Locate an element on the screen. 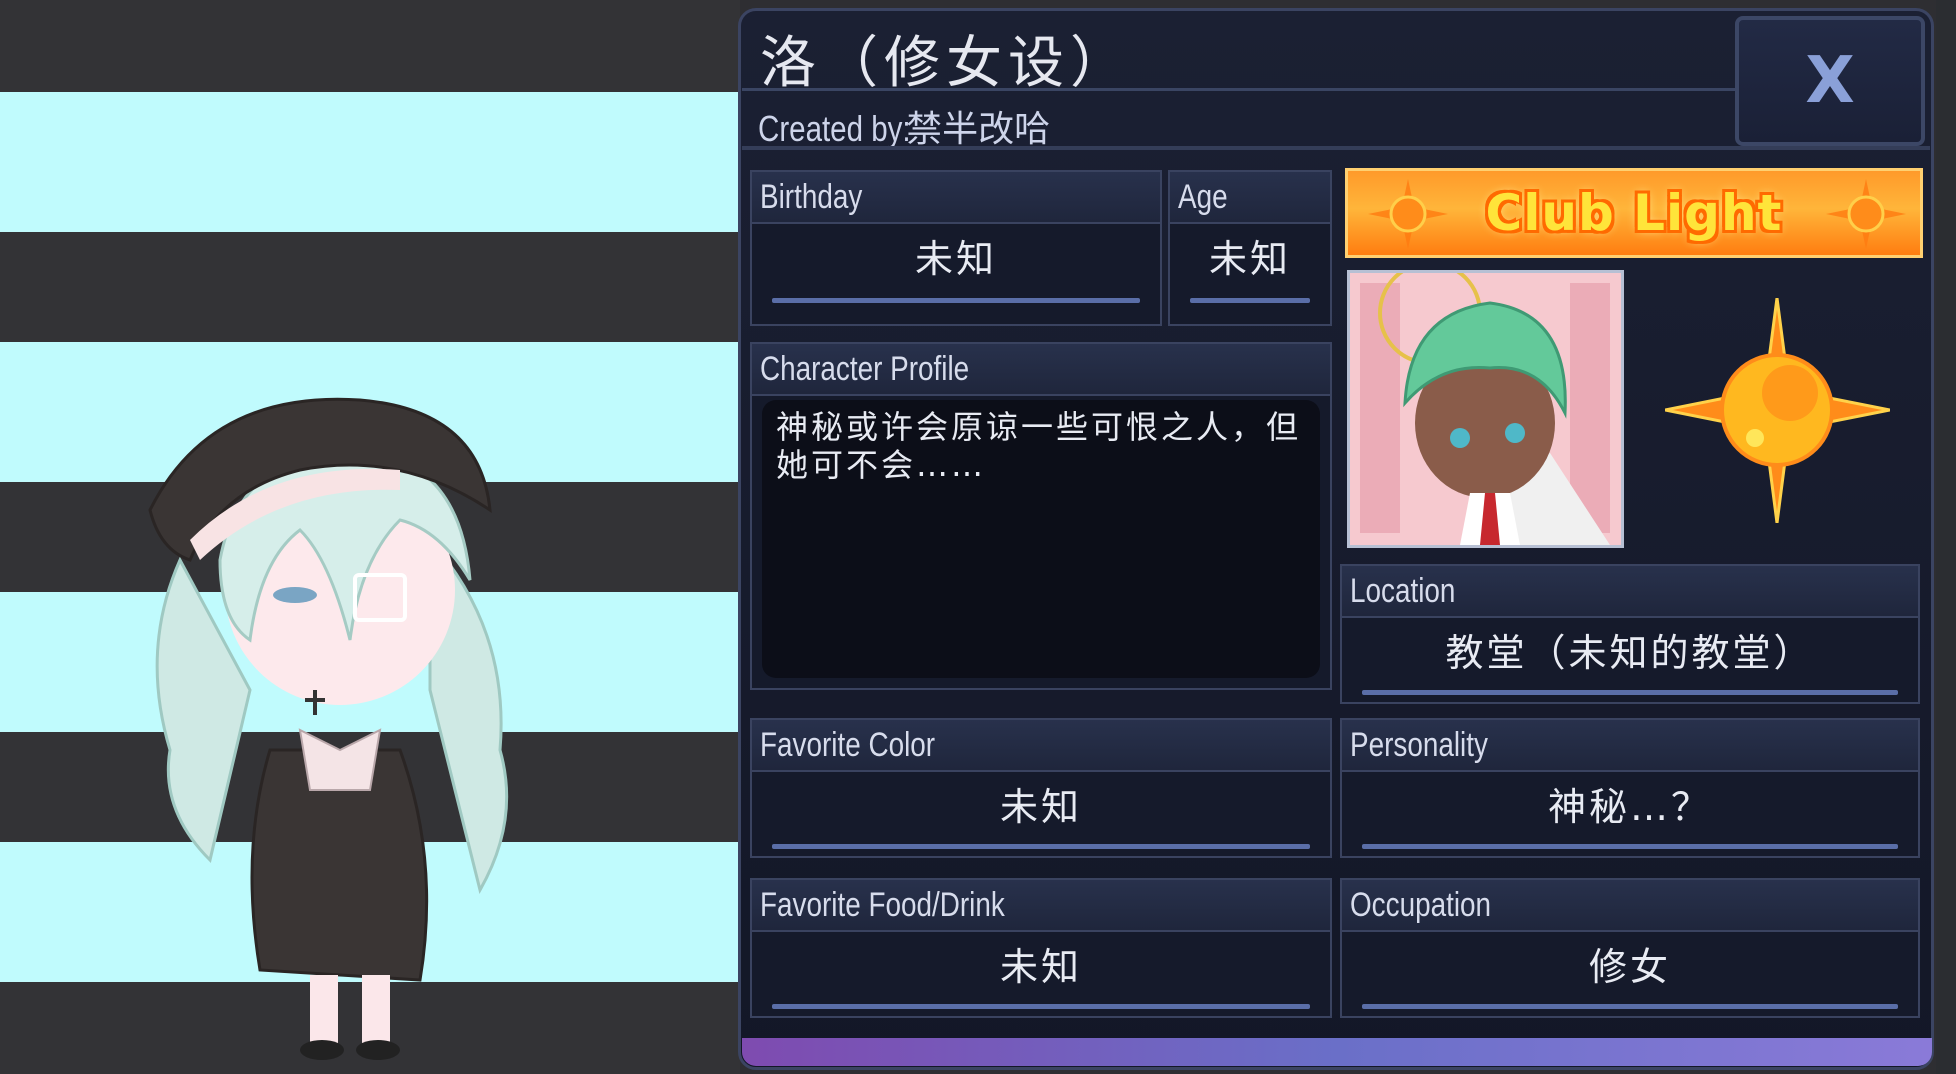 This screenshot has width=1956, height=1074. birthday-field: Birthday 未知 is located at coordinates (956, 248).